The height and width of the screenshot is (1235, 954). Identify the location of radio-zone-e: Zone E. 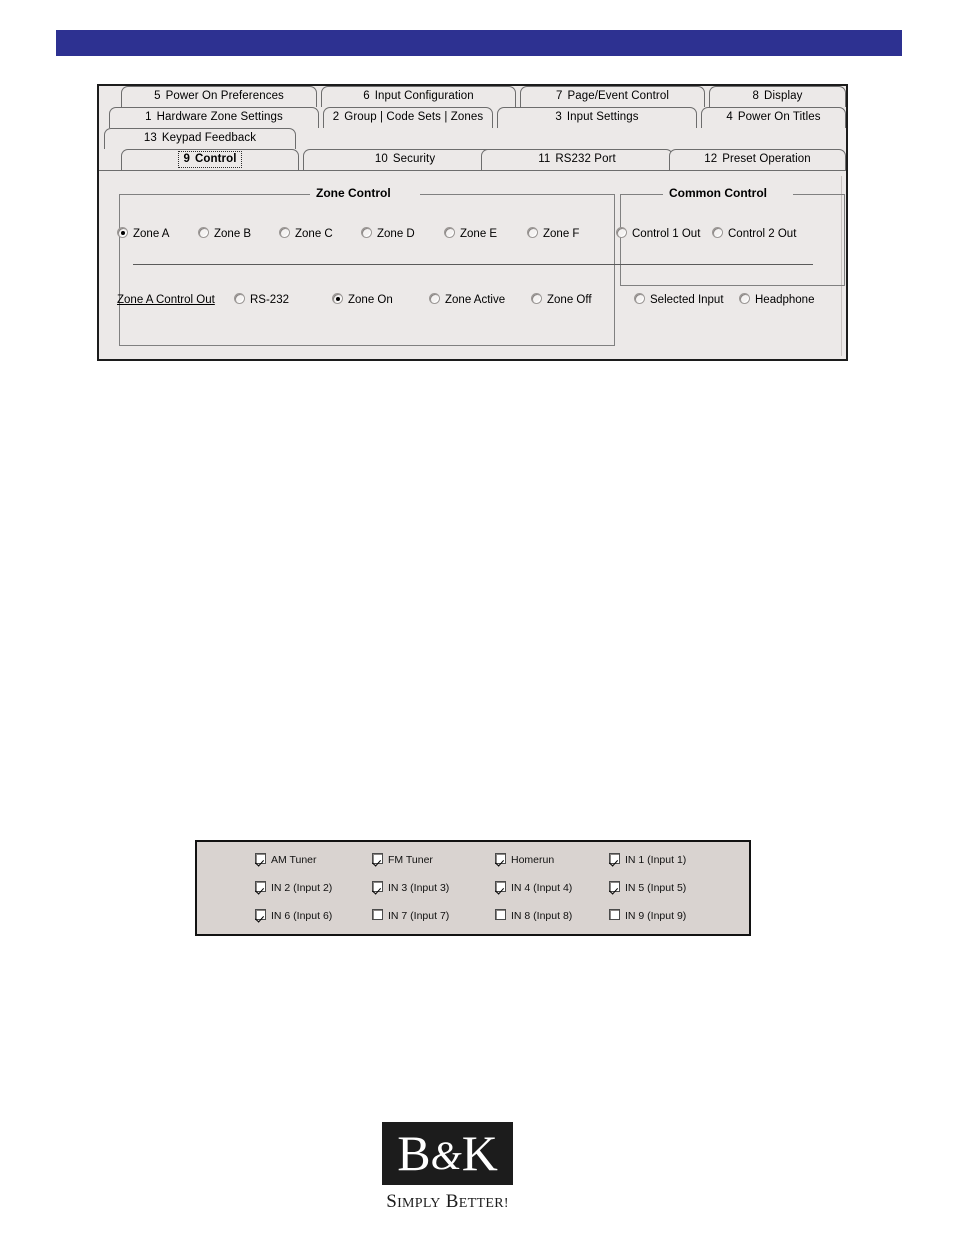
(470, 234).